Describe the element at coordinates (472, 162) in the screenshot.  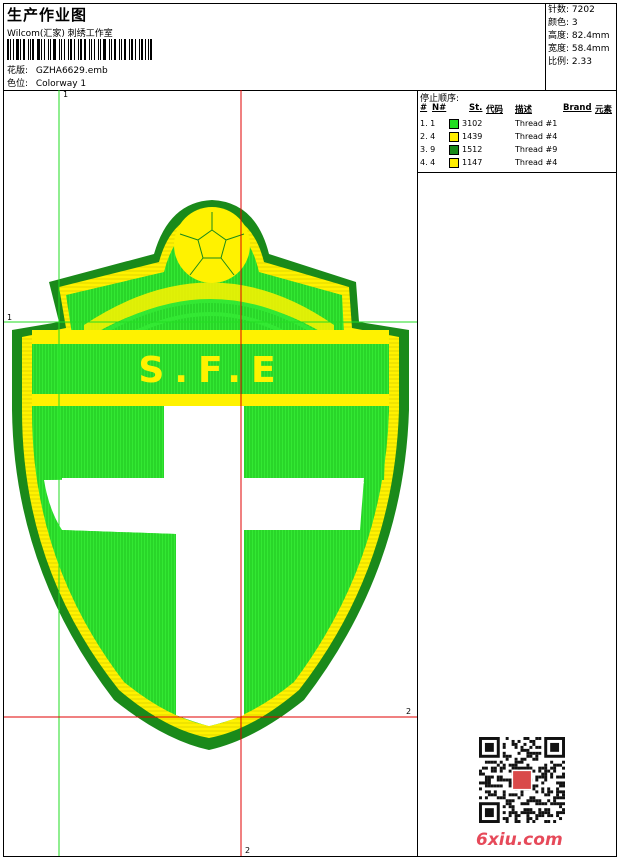
I see `row-stitches: 1147` at that location.